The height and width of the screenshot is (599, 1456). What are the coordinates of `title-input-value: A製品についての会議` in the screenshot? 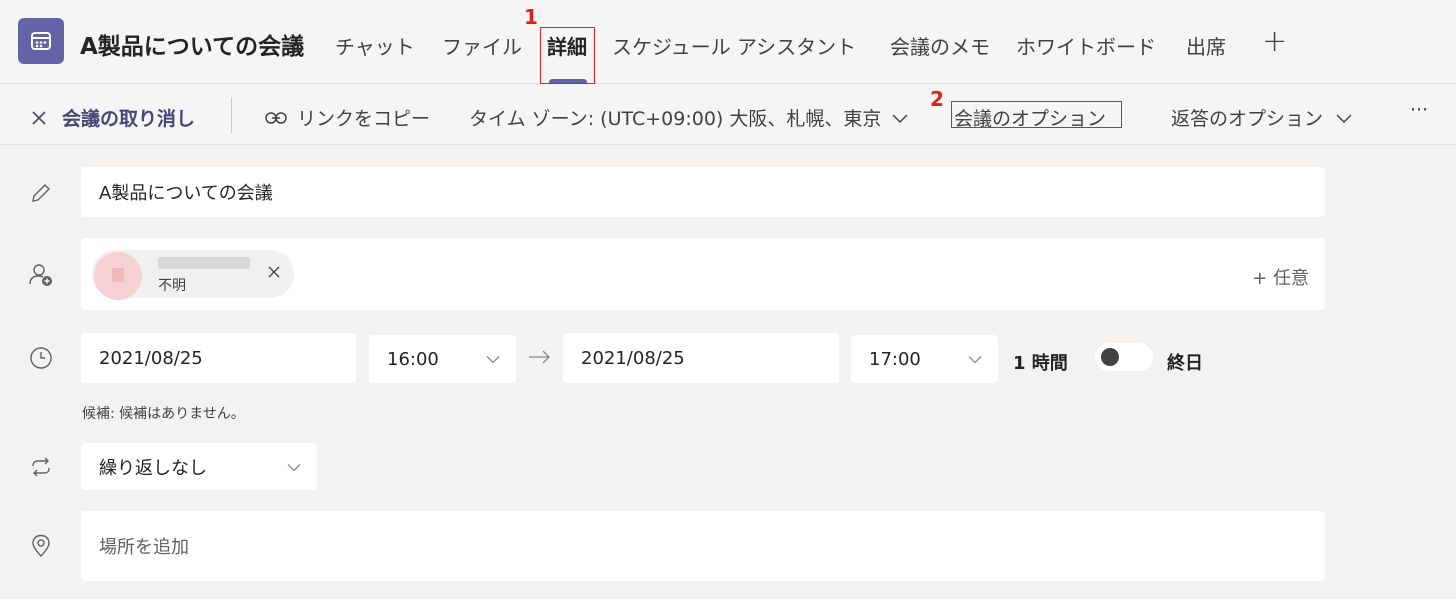 It's located at (186, 193).